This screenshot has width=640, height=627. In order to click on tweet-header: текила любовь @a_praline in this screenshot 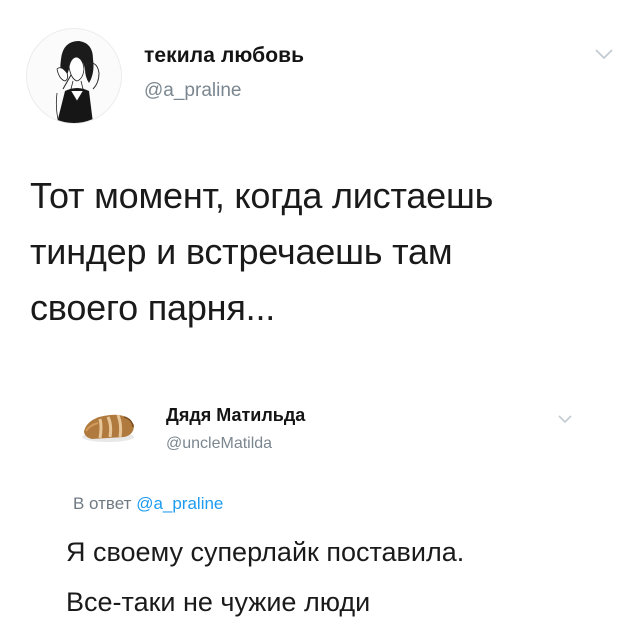, I will do `click(322, 78)`.